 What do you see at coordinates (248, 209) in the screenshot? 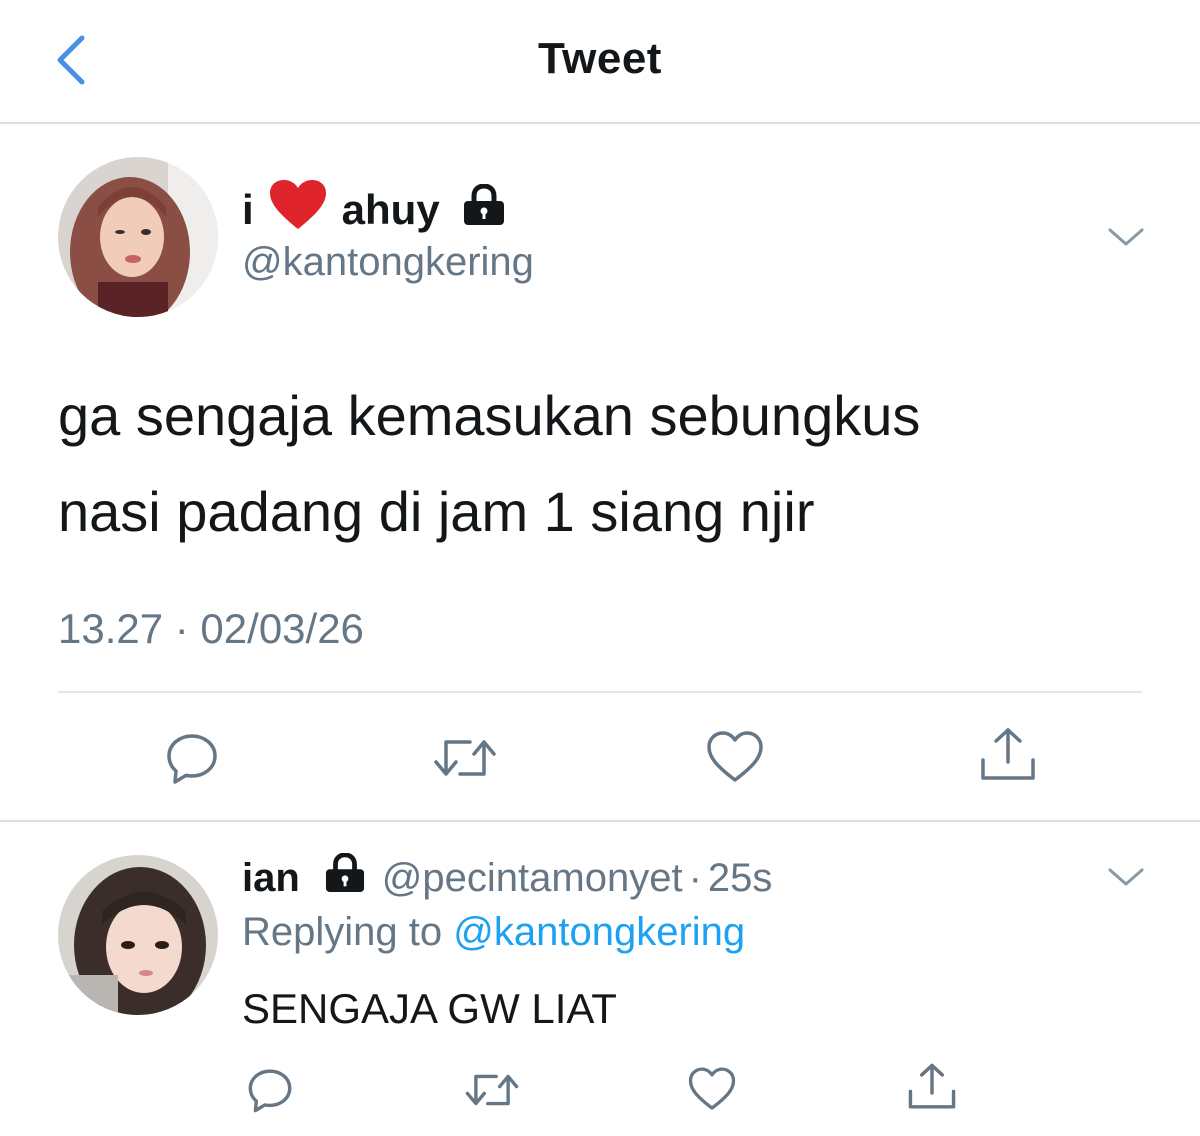
I see `author-name-prefix: i` at bounding box center [248, 209].